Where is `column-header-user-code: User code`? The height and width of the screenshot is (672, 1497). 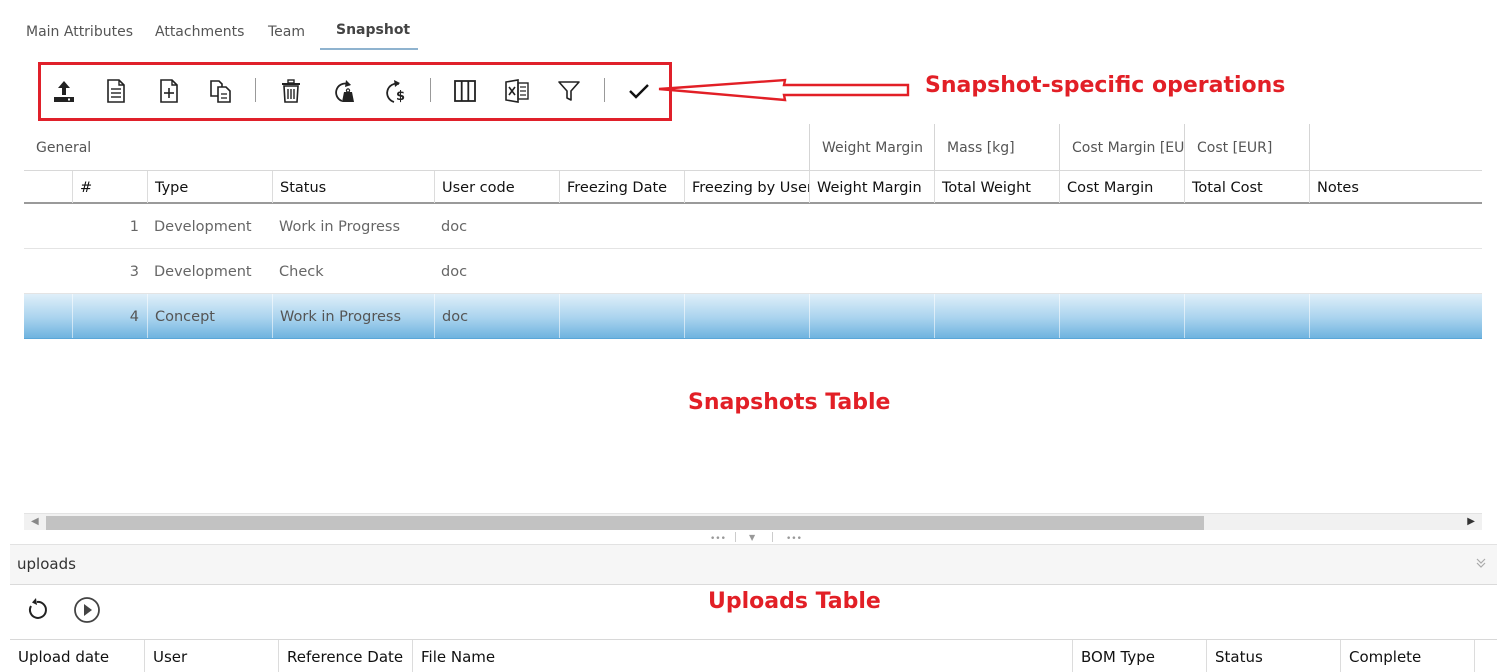 column-header-user-code: User code is located at coordinates (496, 187).